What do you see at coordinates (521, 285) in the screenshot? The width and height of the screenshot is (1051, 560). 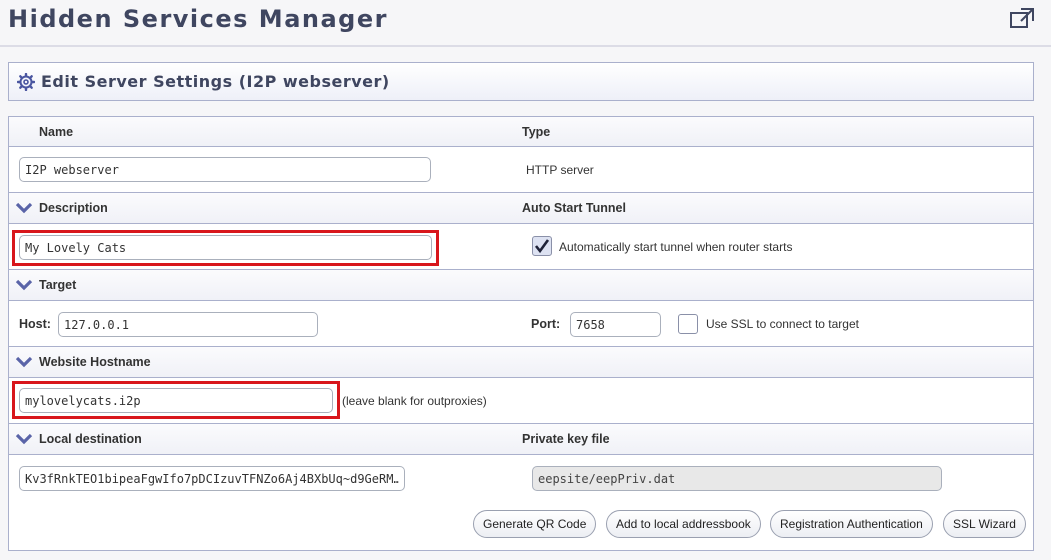 I see `target-header: Target` at bounding box center [521, 285].